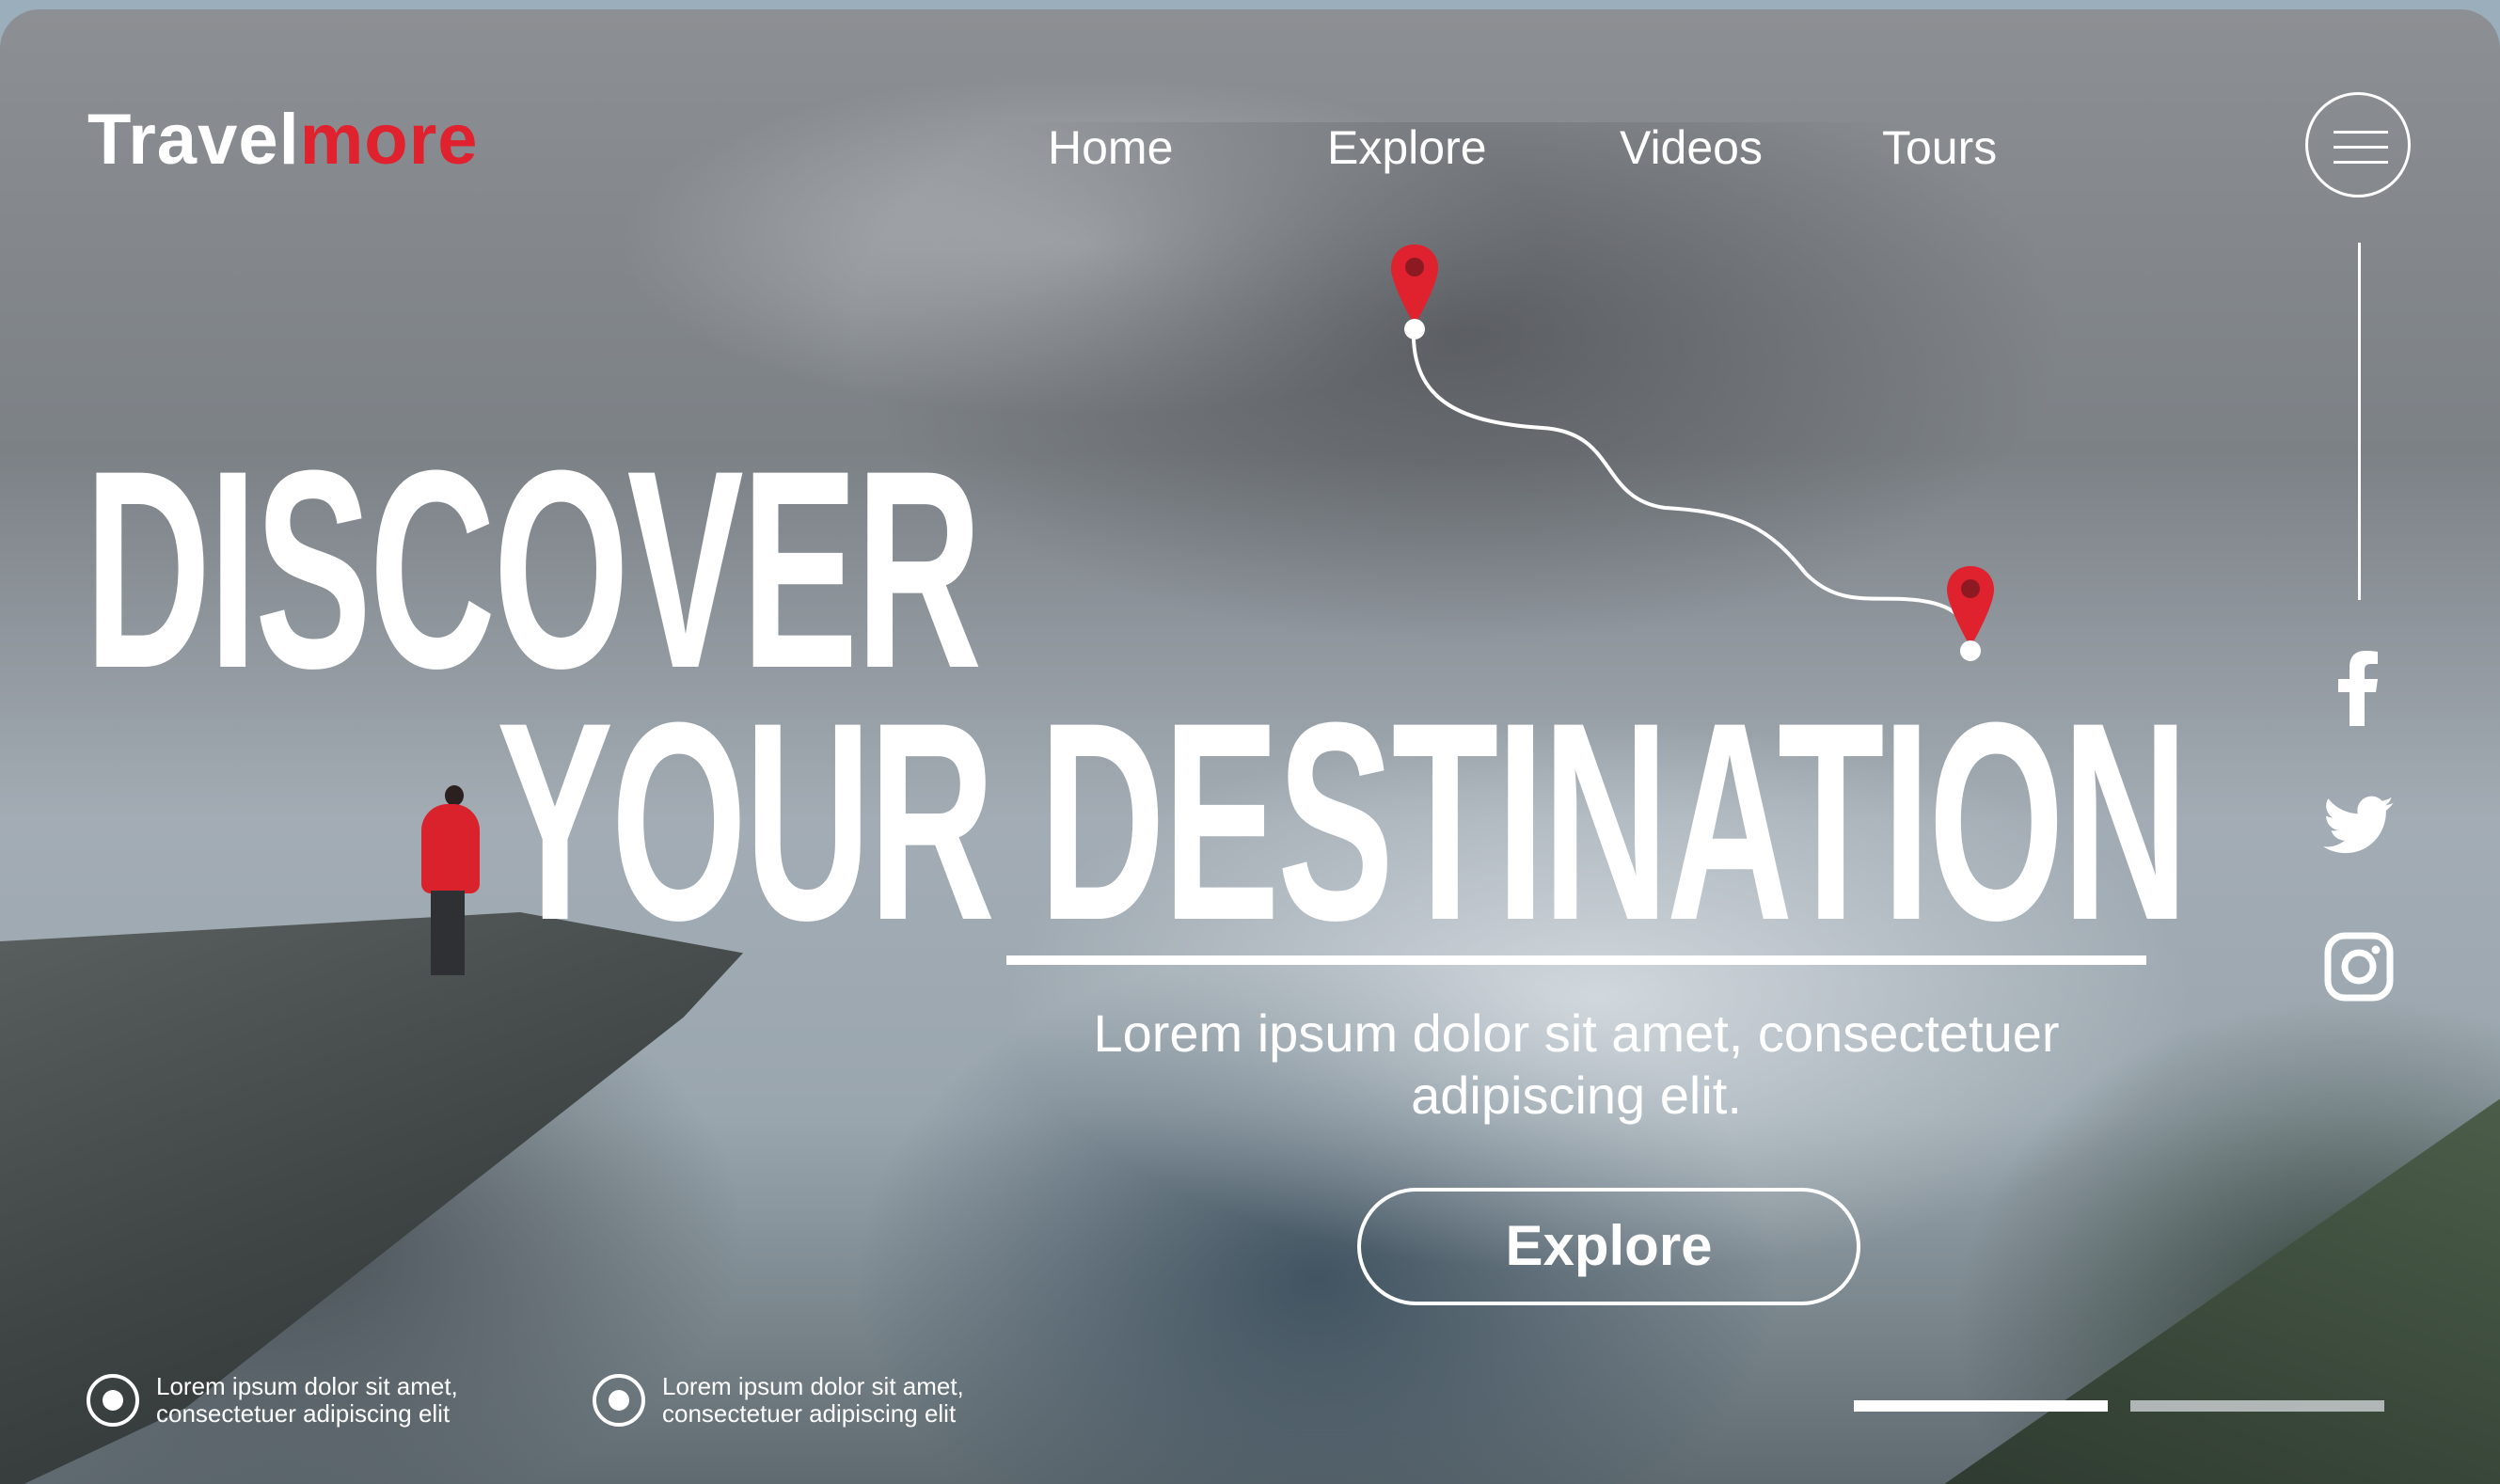 Image resolution: width=2500 pixels, height=1484 pixels. I want to click on hero-title-line2: YOUR DESTINATION, so click(1343, 821).